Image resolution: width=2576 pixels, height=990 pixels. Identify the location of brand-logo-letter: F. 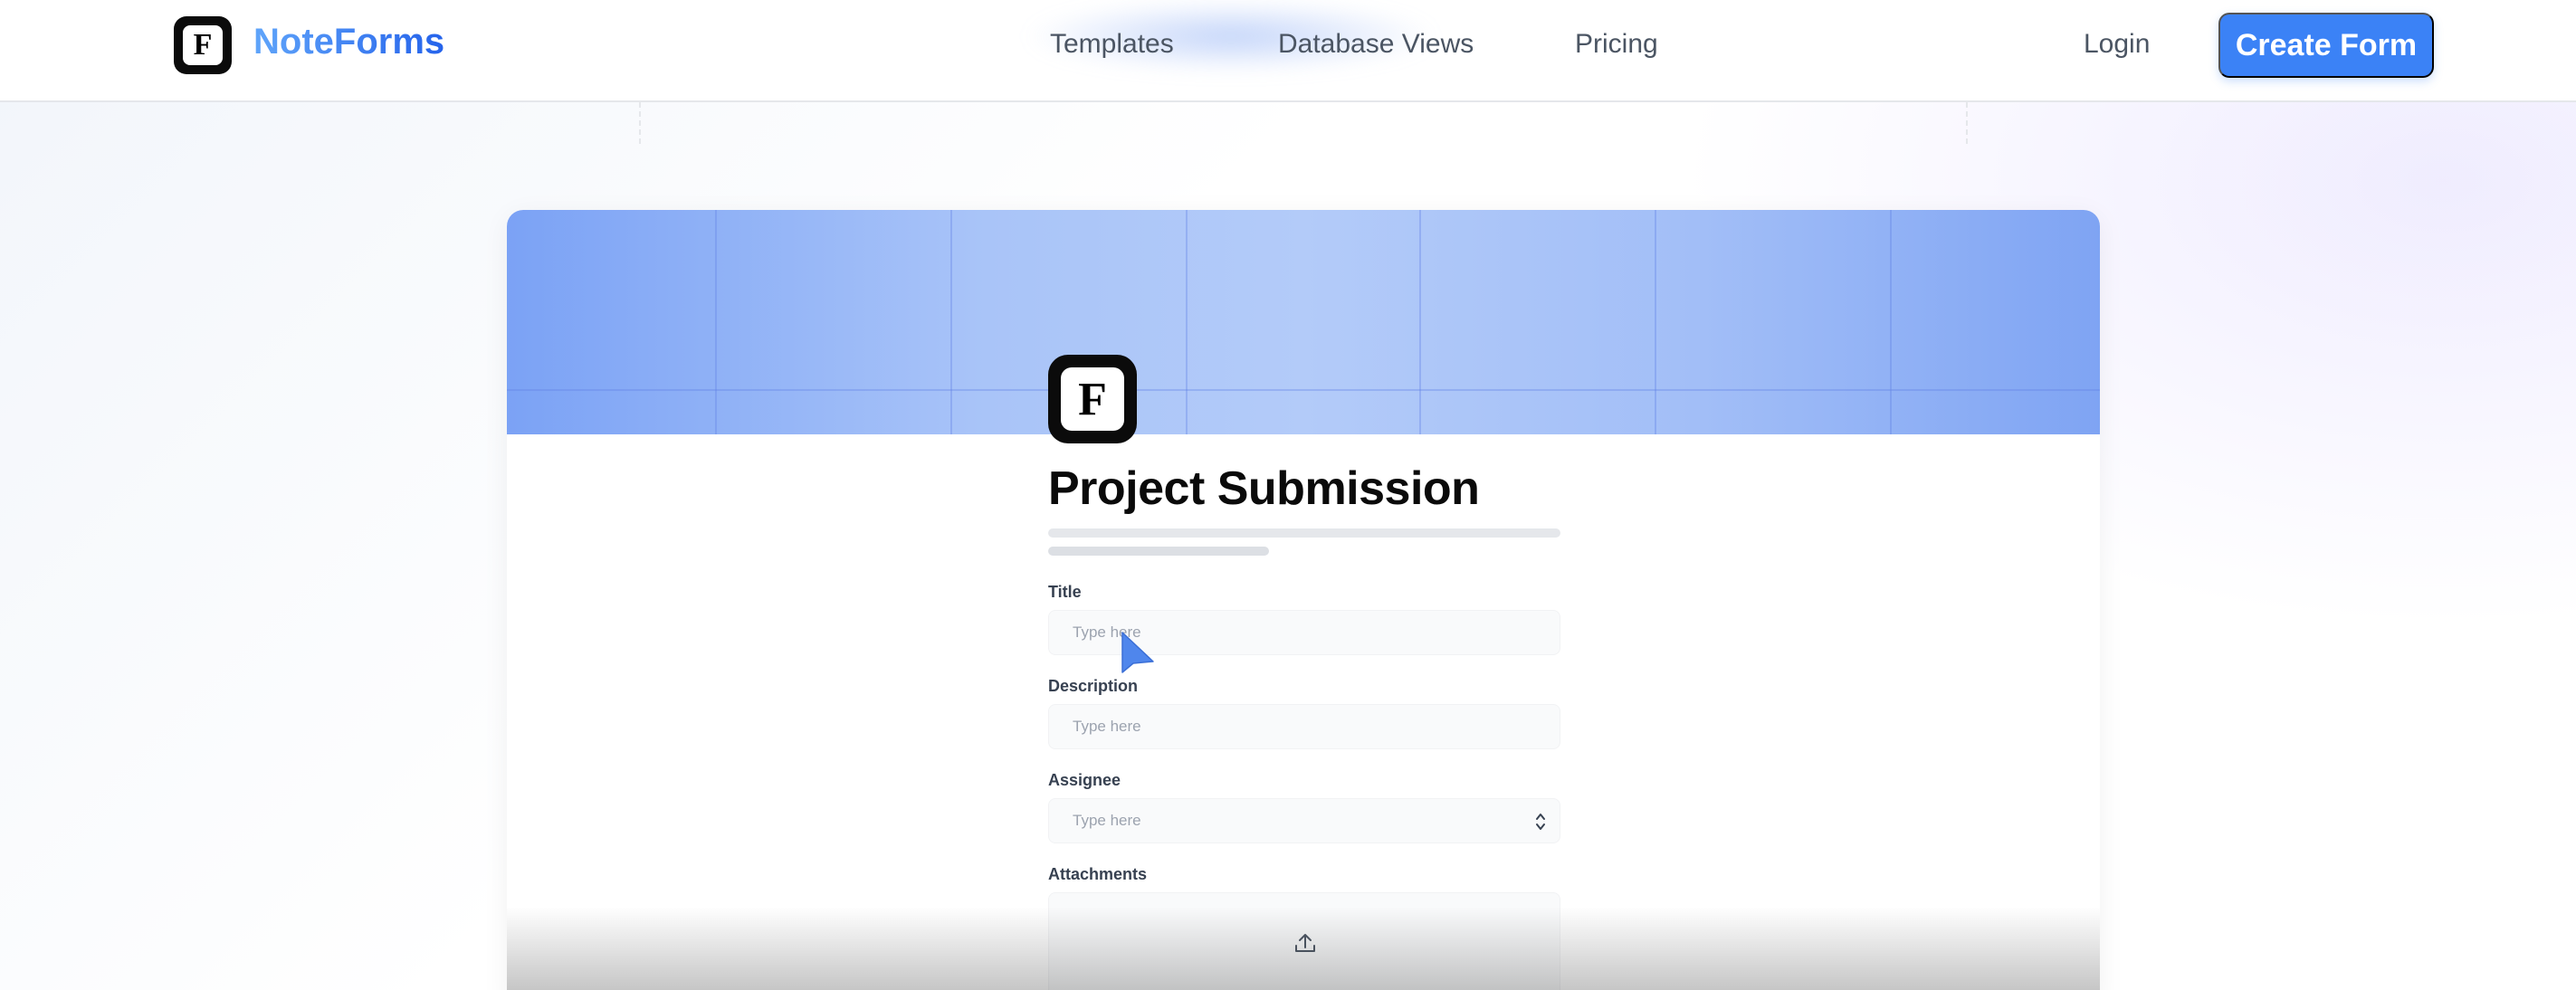
(203, 45).